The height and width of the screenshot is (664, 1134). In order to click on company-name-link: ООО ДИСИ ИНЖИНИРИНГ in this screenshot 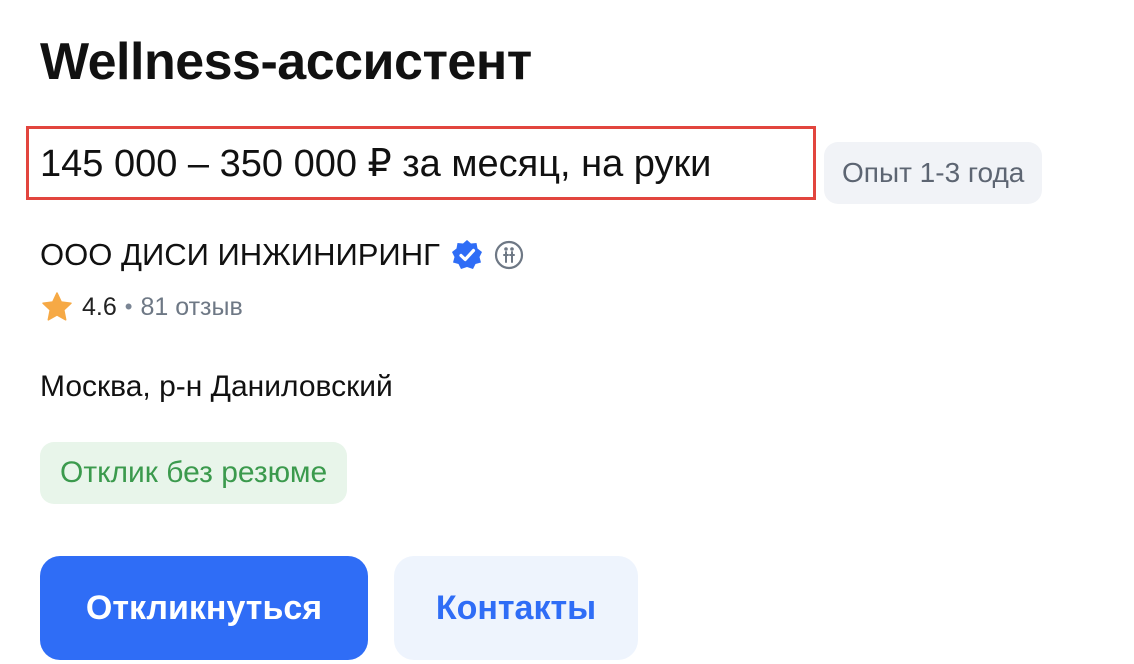, I will do `click(240, 255)`.